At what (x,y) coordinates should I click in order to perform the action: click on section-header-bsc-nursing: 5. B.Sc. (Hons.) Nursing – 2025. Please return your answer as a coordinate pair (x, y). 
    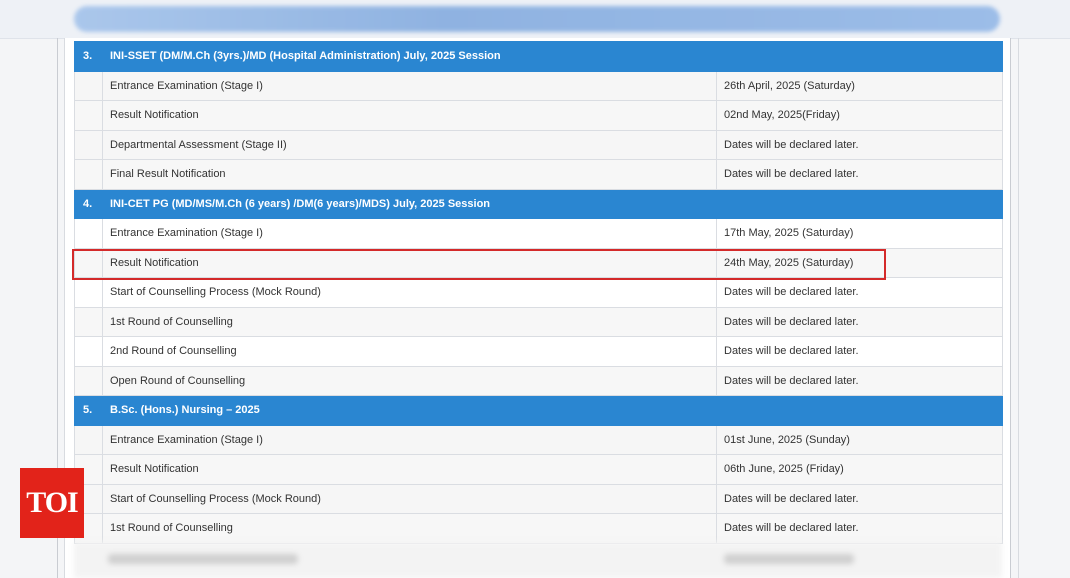
    Looking at the image, I should click on (538, 410).